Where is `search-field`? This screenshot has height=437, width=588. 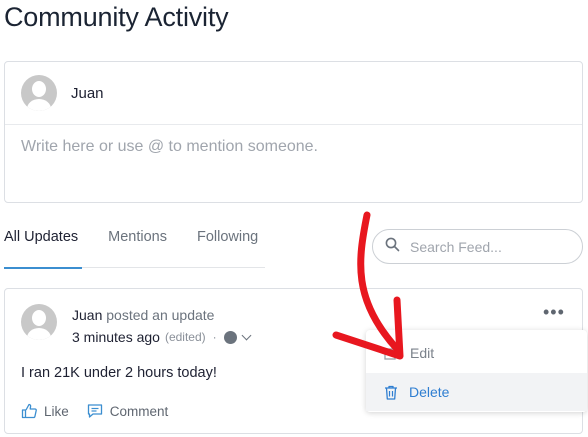
search-field is located at coordinates (477, 246).